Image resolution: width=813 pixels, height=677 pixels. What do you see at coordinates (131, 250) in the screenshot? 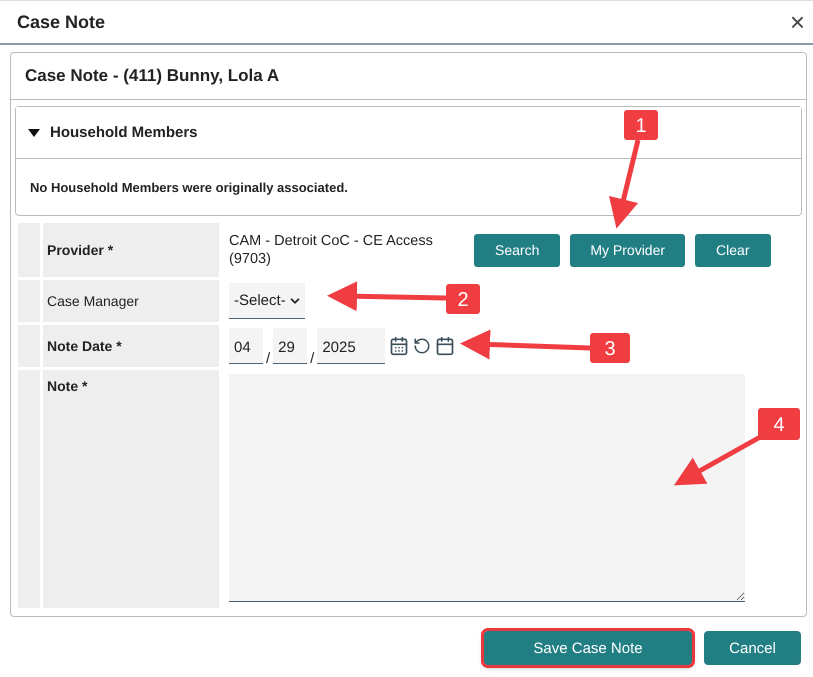
I see `field-label: Provider *` at bounding box center [131, 250].